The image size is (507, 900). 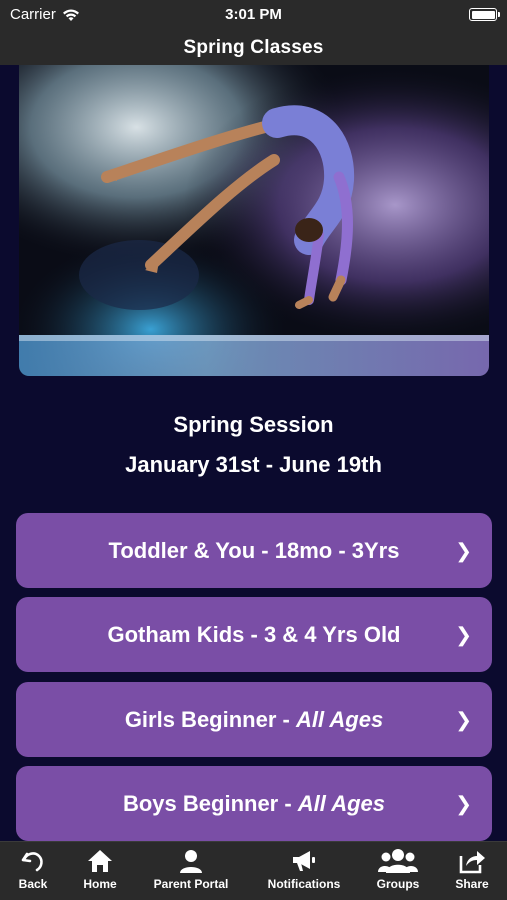 What do you see at coordinates (472, 862) in the screenshot?
I see `share-icon` at bounding box center [472, 862].